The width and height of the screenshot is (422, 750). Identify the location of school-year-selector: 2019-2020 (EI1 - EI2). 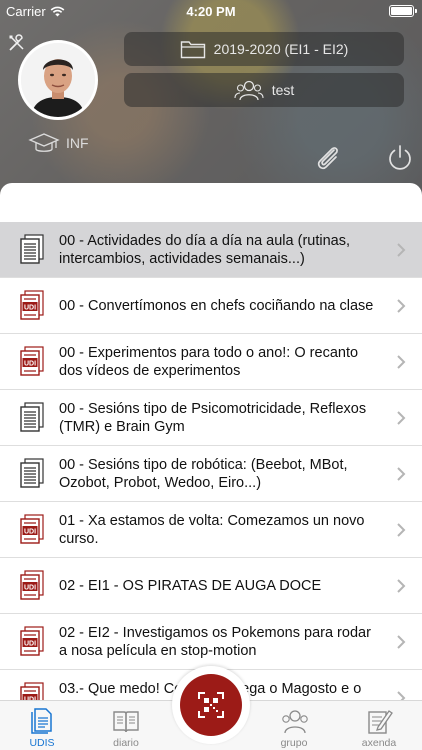
(264, 49).